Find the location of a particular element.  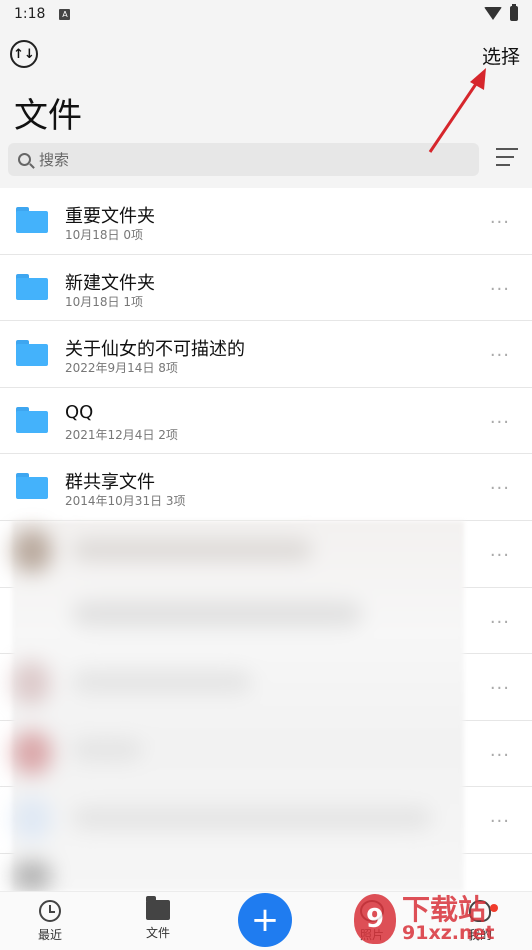

battery-icon is located at coordinates (514, 12).